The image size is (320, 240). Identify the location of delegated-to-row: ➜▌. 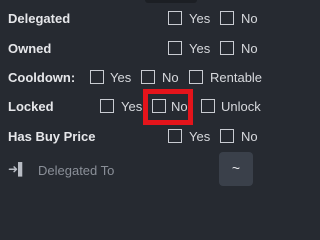
(109, 169).